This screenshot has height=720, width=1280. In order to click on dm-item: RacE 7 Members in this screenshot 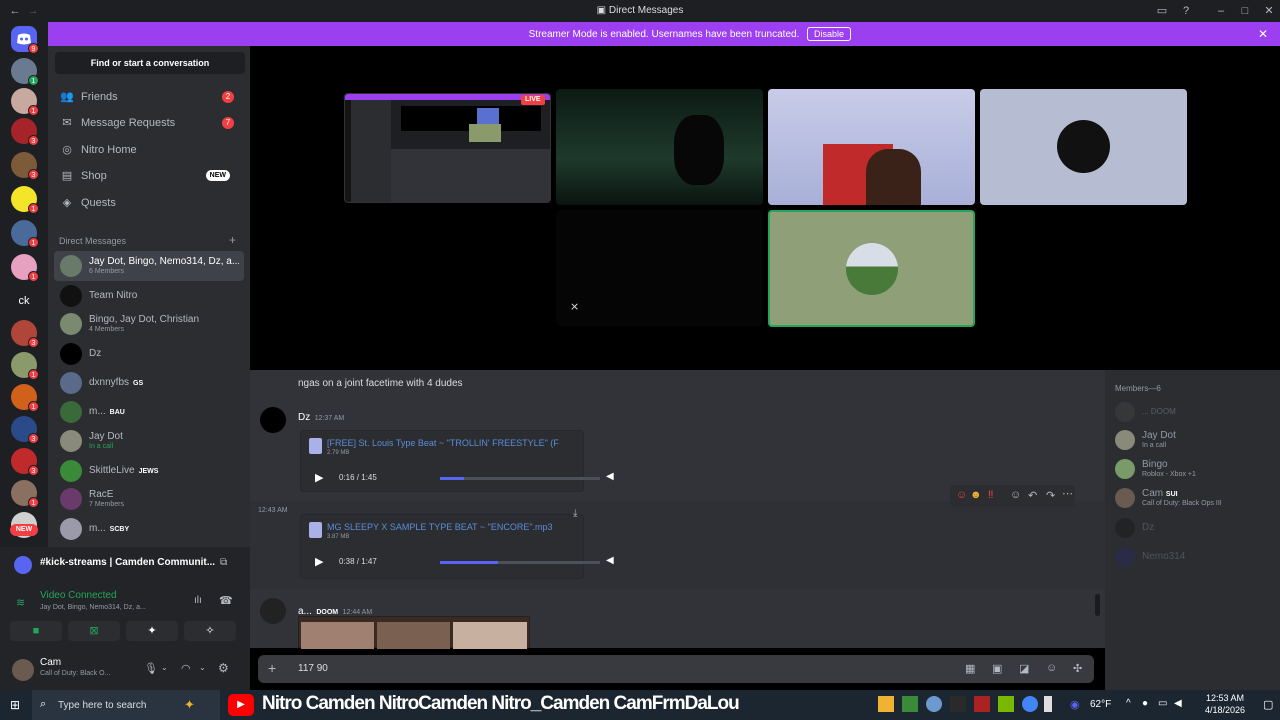, I will do `click(149, 499)`.